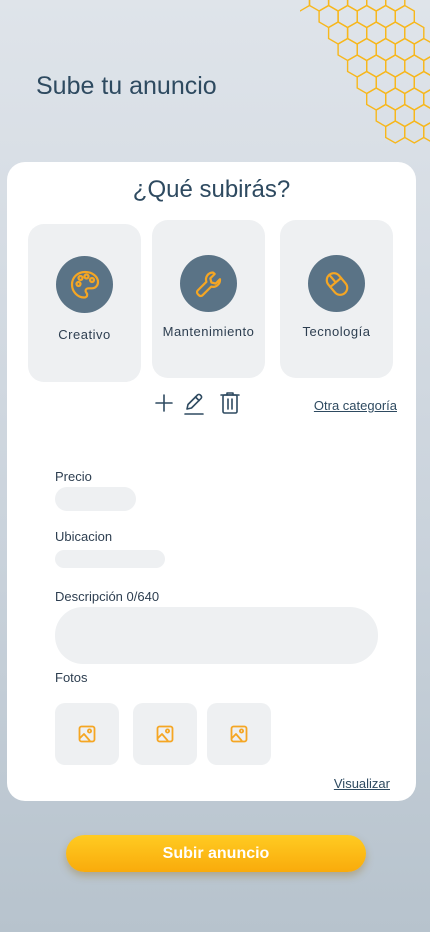 The height and width of the screenshot is (932, 430). What do you see at coordinates (95, 499) in the screenshot?
I see `price-input` at bounding box center [95, 499].